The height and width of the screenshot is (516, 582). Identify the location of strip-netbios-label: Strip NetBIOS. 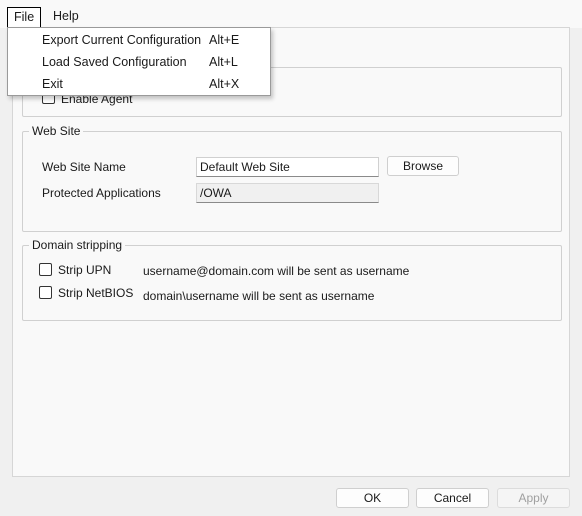
(96, 293).